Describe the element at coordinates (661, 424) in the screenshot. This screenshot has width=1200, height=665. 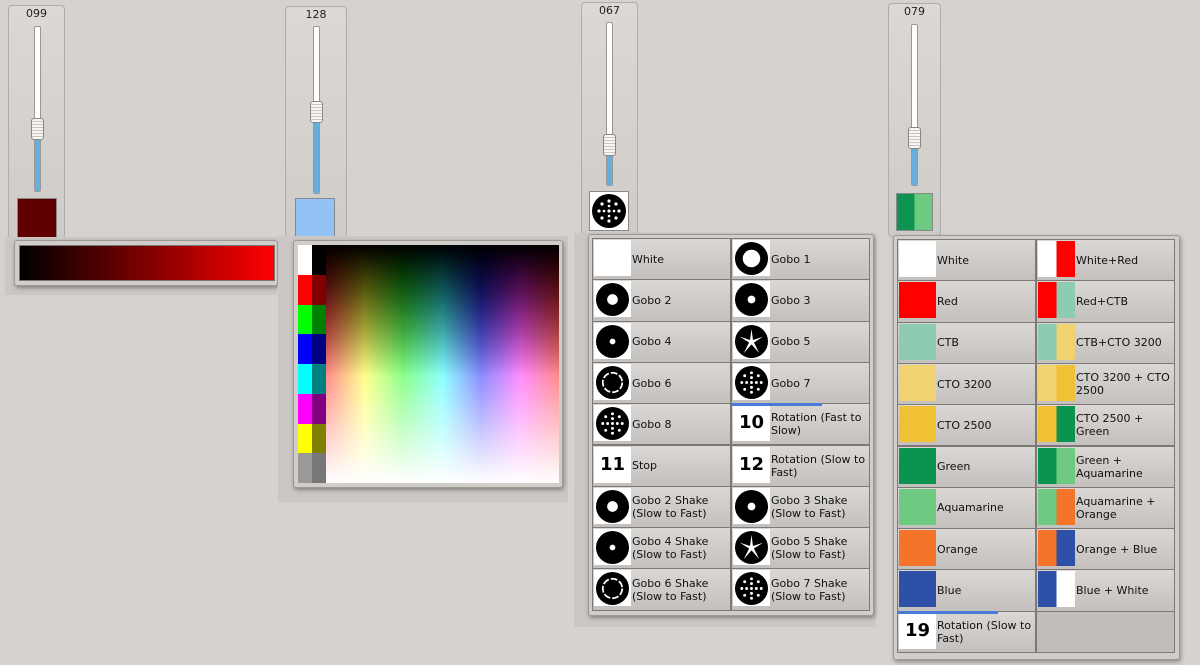
I see `gobo-menu-item: Gobo 8` at that location.